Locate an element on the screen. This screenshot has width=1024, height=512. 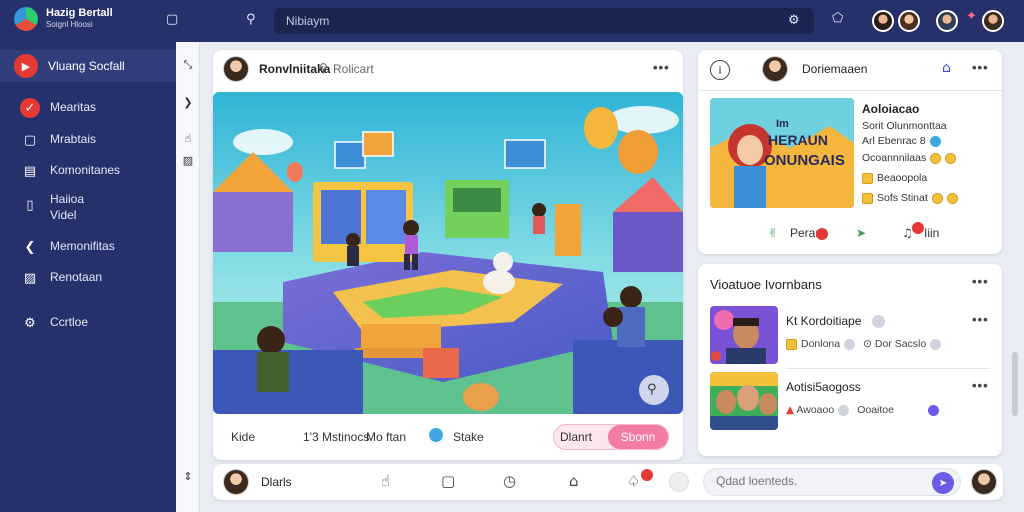
heart-box-icon: ▢ is located at coordinates (448, 481).